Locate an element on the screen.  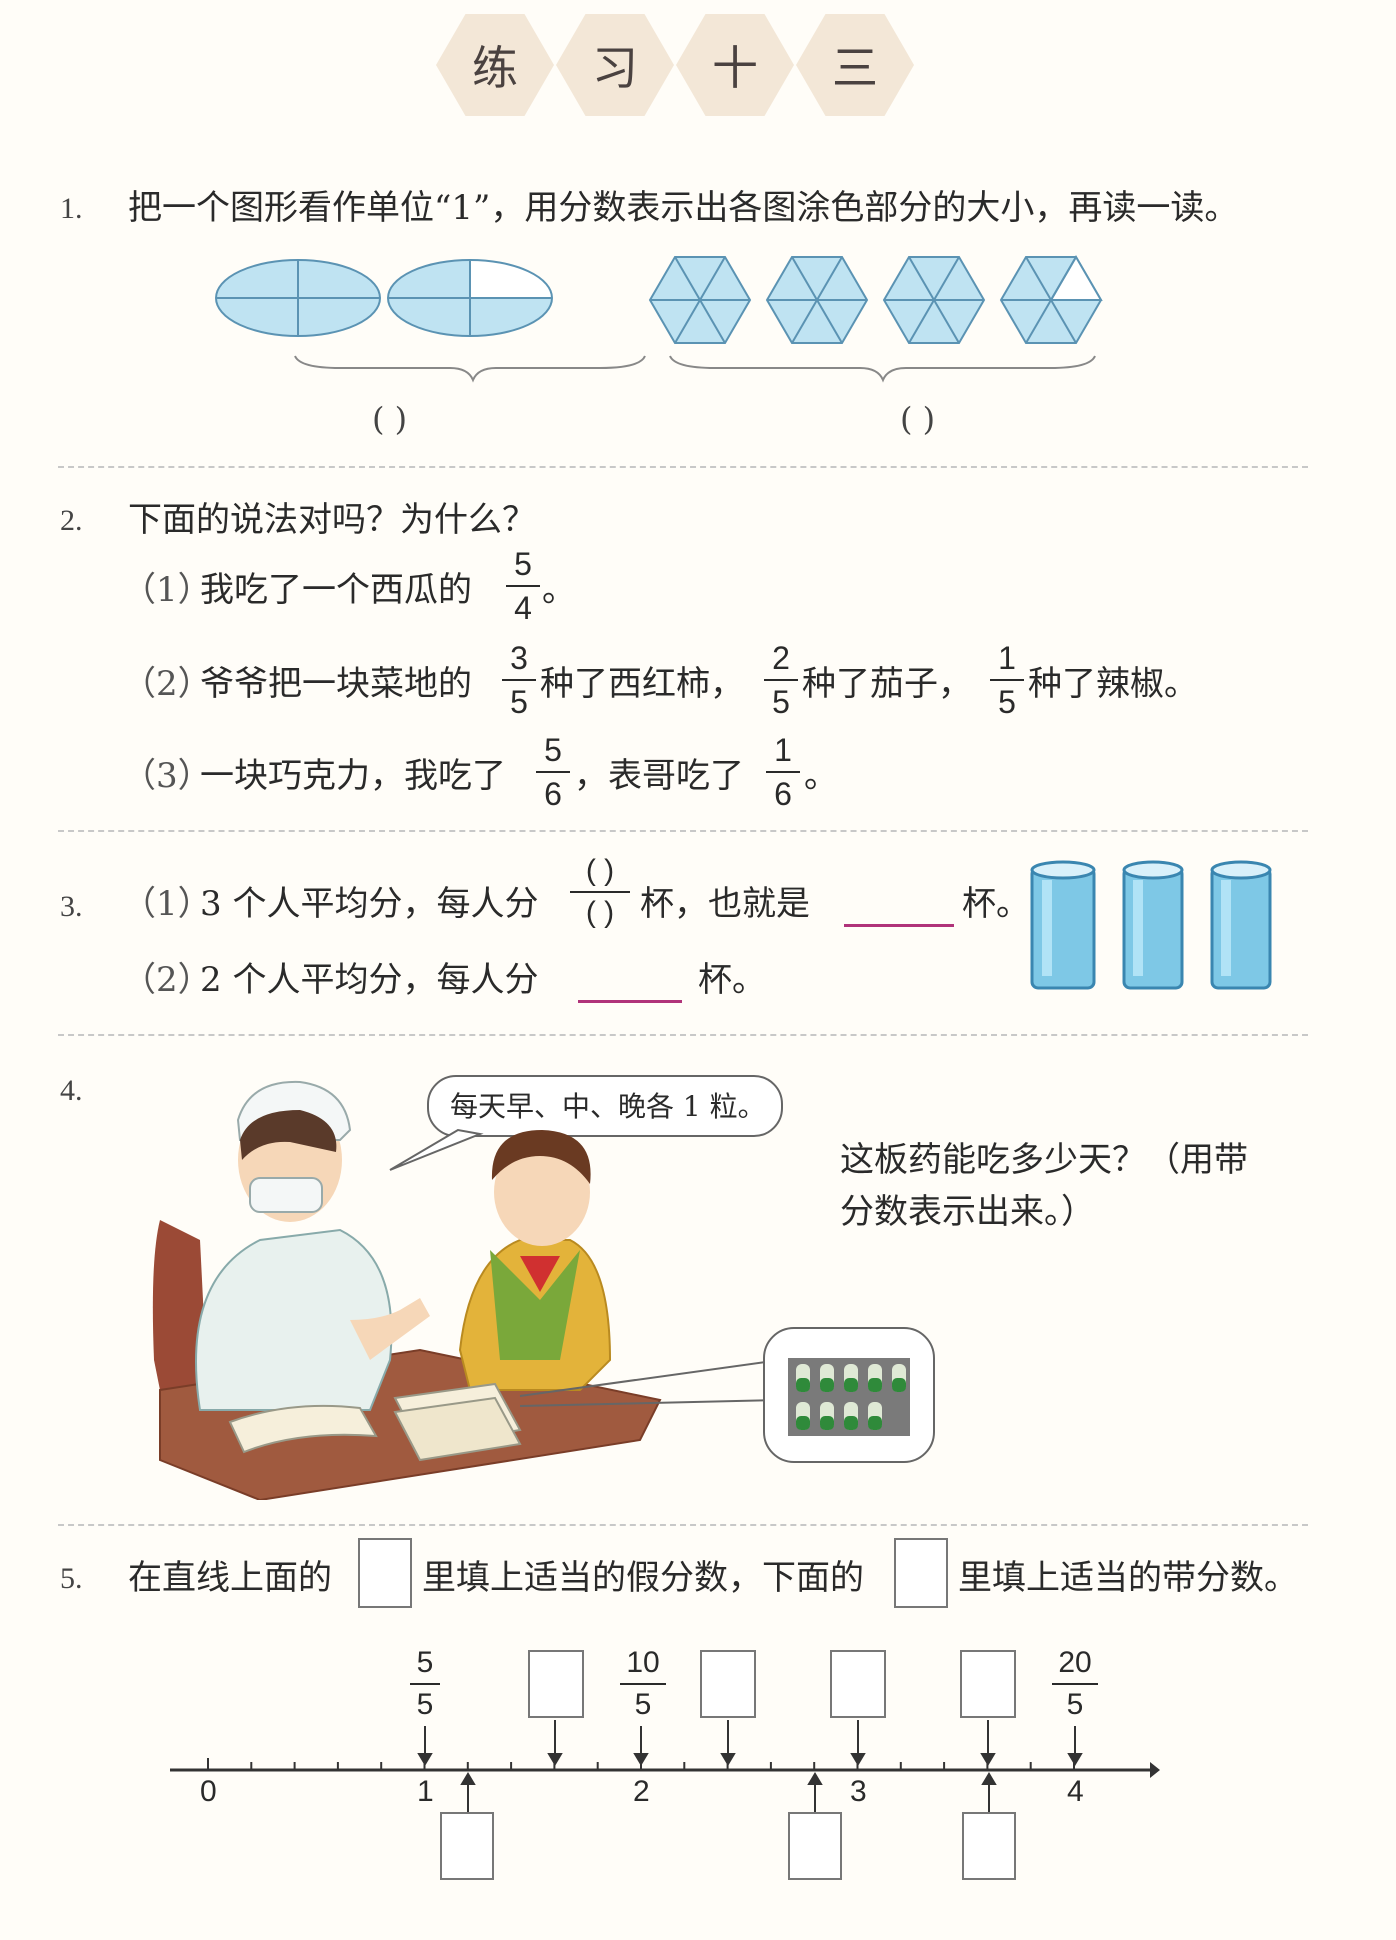
q5-number: 5. is located at coordinates (71, 1578).